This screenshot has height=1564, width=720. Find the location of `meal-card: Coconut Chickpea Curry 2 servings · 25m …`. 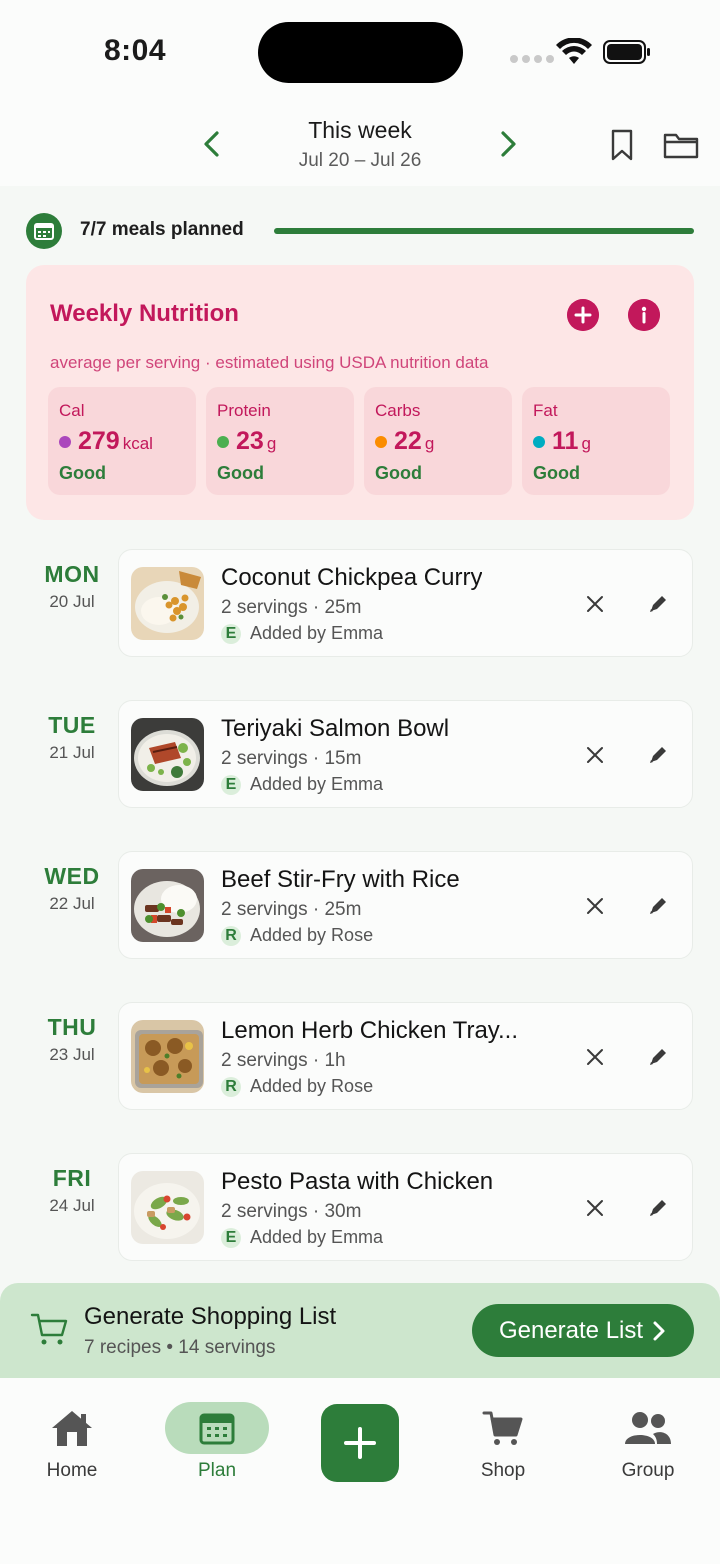

meal-card: Coconut Chickpea Curry 2 servings · 25m … is located at coordinates (405, 603).